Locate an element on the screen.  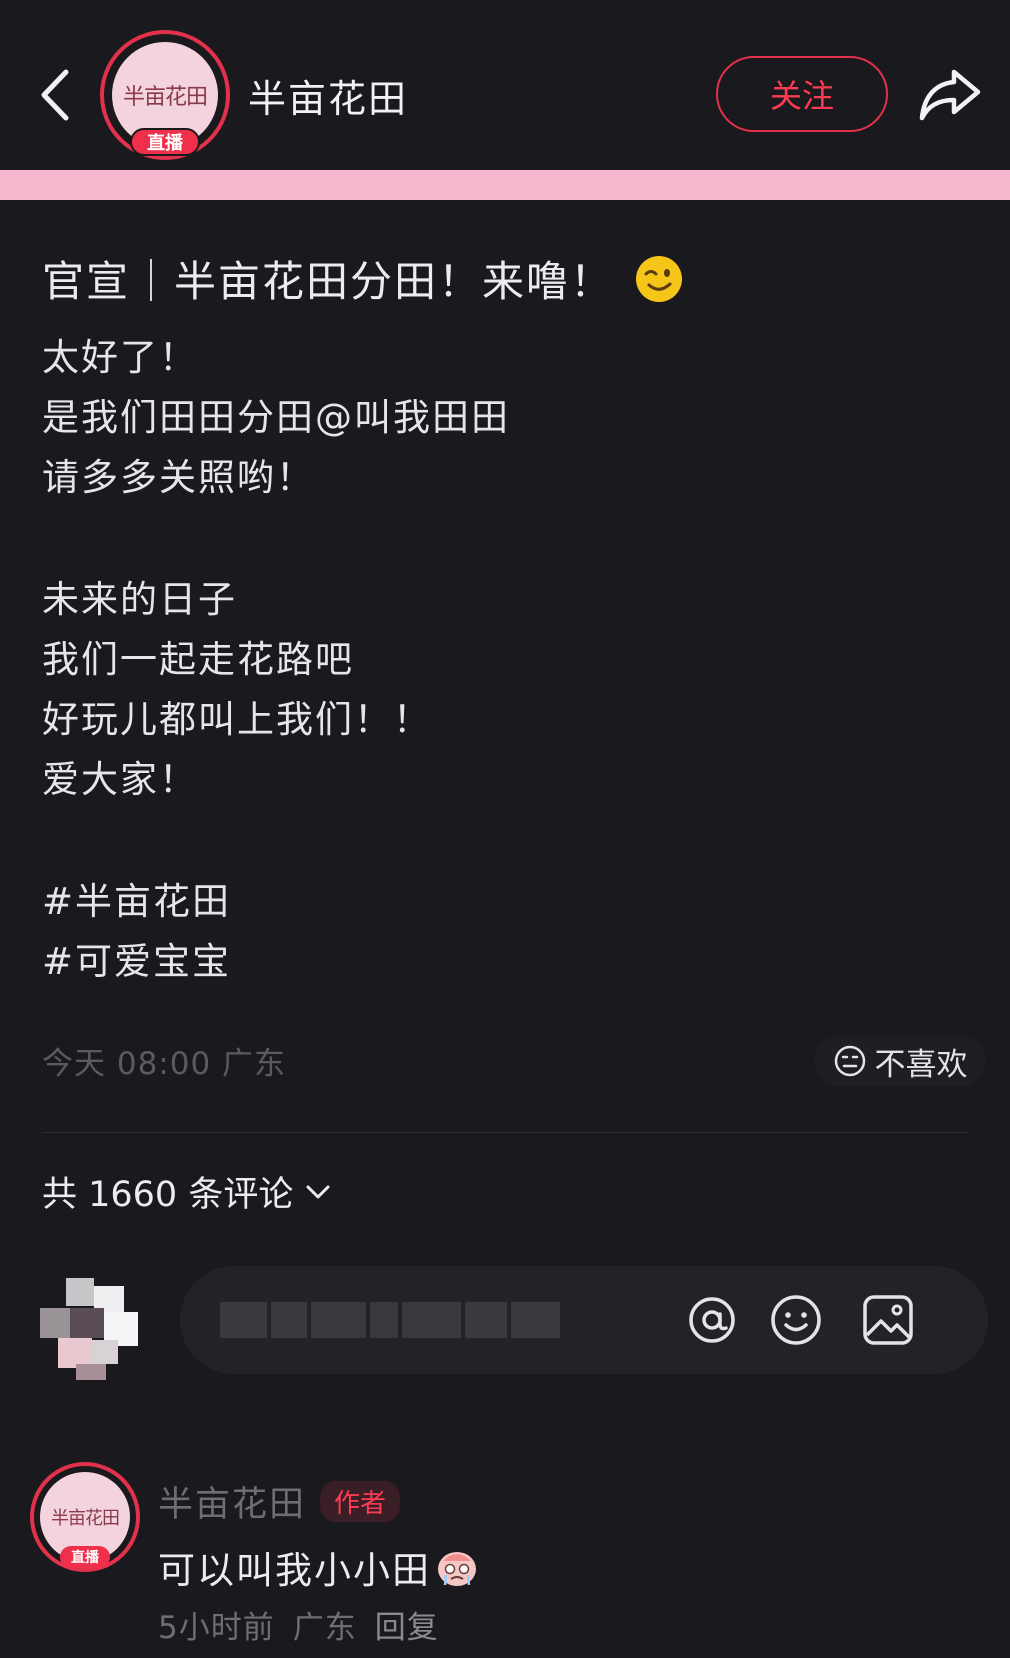
chevron-left-icon is located at coordinates (55, 95).